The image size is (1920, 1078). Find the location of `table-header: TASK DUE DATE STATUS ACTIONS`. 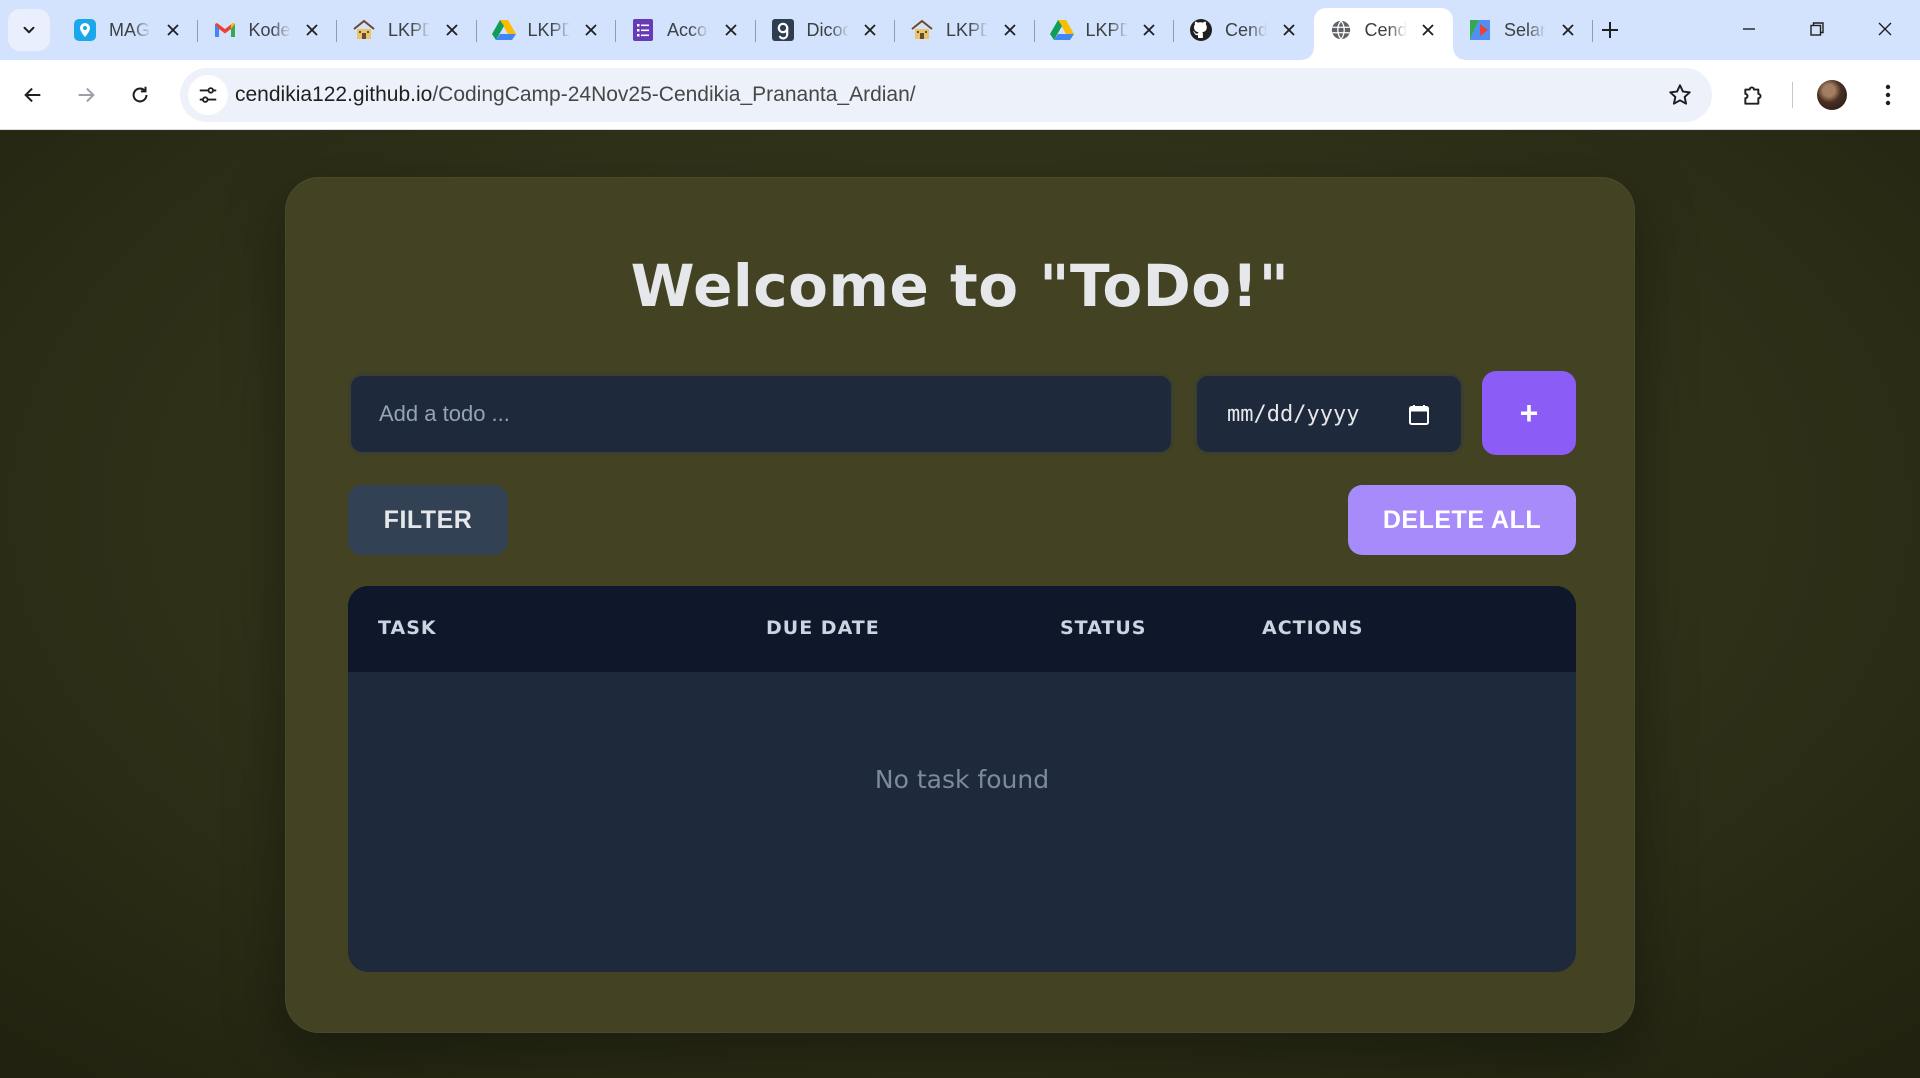

table-header: TASK DUE DATE STATUS ACTIONS is located at coordinates (962, 629).